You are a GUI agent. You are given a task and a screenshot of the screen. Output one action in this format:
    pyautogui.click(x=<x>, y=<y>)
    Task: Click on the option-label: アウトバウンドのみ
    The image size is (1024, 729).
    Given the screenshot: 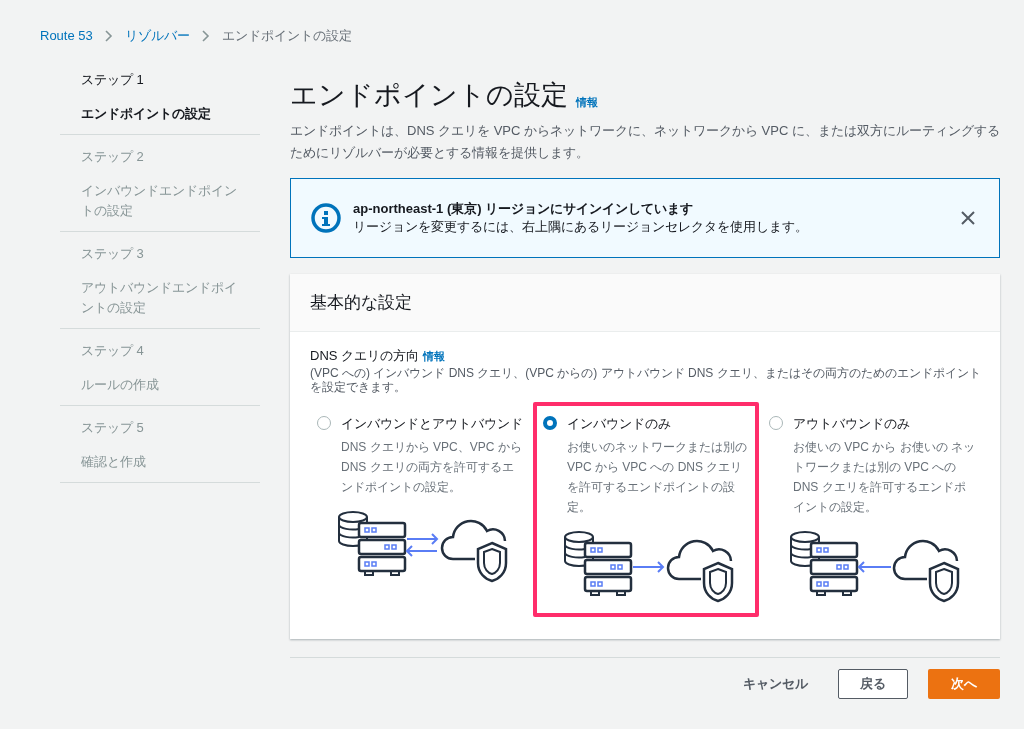 What is the action you would take?
    pyautogui.click(x=851, y=423)
    